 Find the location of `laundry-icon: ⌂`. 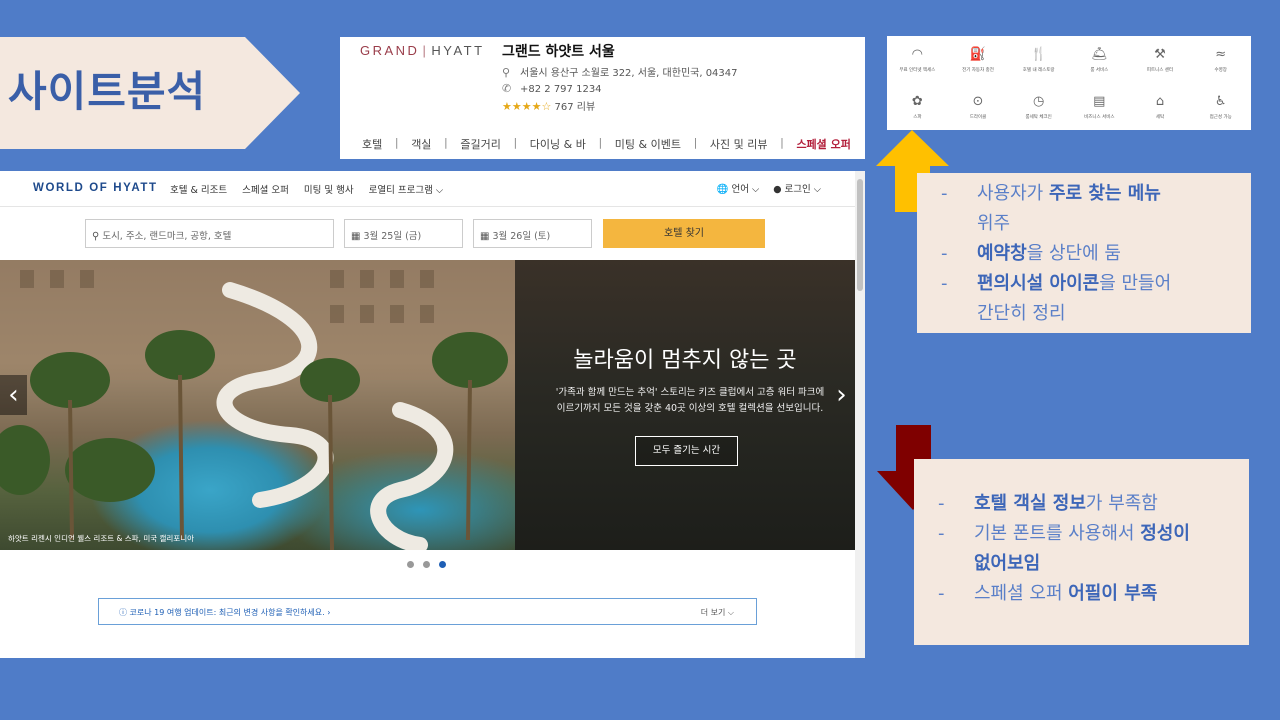

laundry-icon: ⌂ is located at coordinates (1160, 101).